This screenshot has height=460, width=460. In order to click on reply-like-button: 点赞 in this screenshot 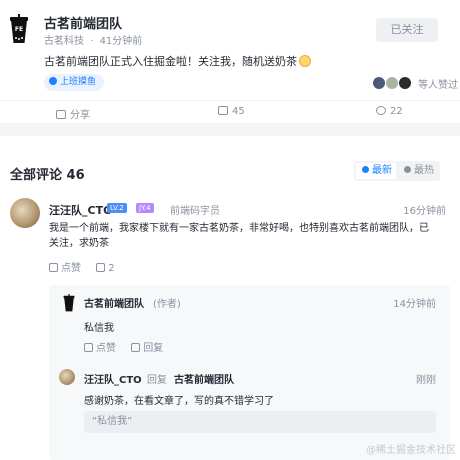, I will do `click(100, 346)`.